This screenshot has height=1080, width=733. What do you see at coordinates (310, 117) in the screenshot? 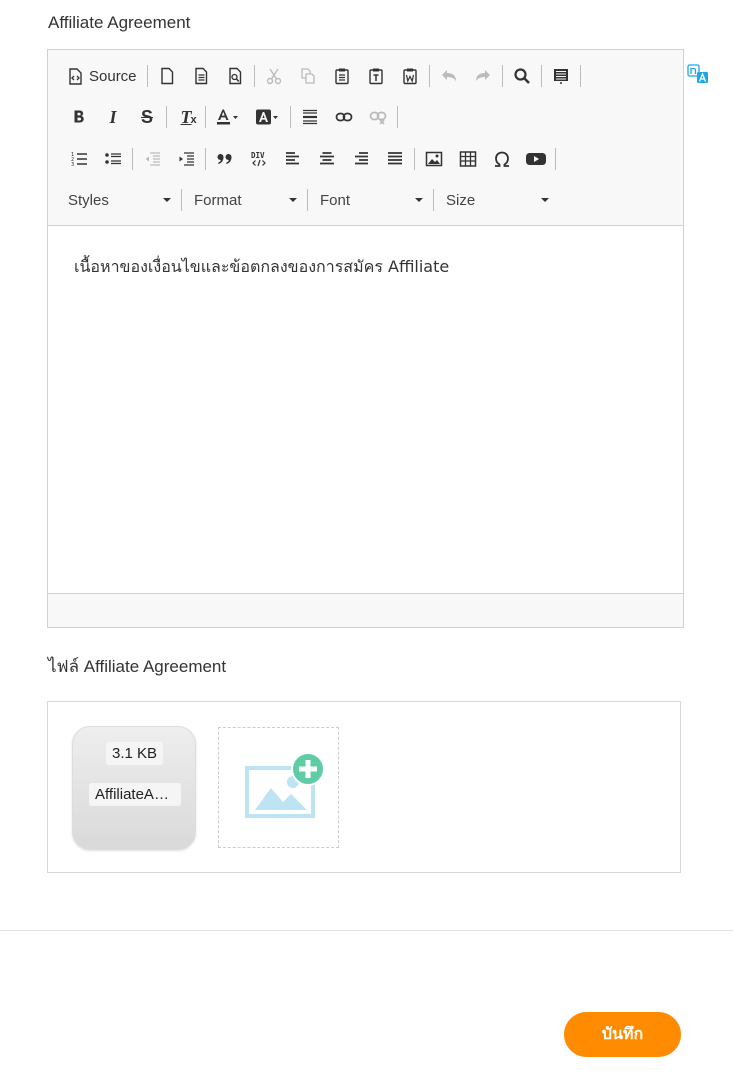
I see `horizontal-line-button` at bounding box center [310, 117].